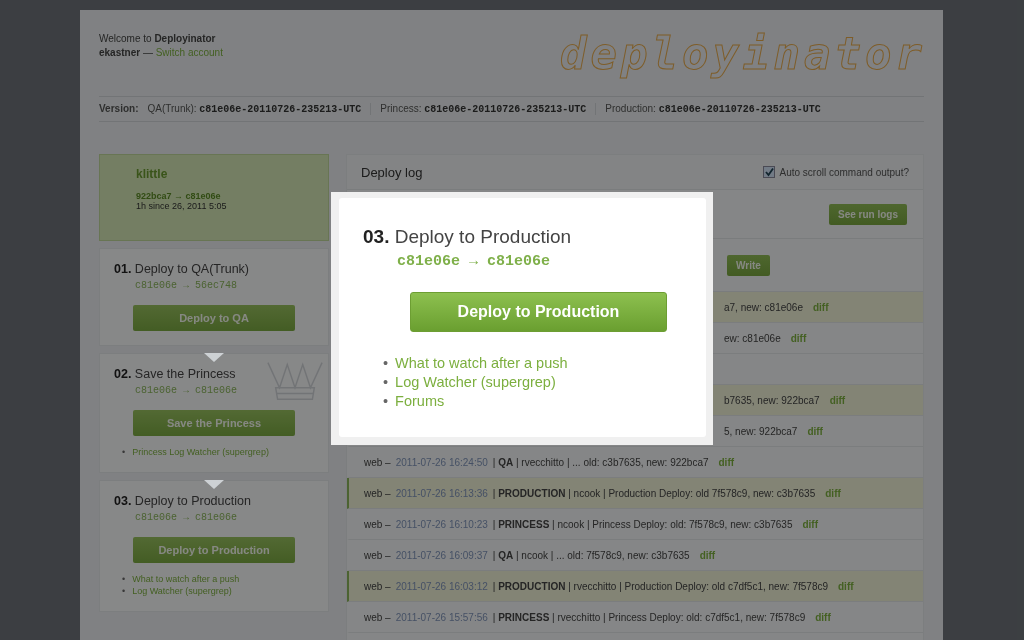 The image size is (1024, 640). I want to click on log-message: | QA | ncook | ... old: 7f578c9, new: c3b7635, so click(591, 555).